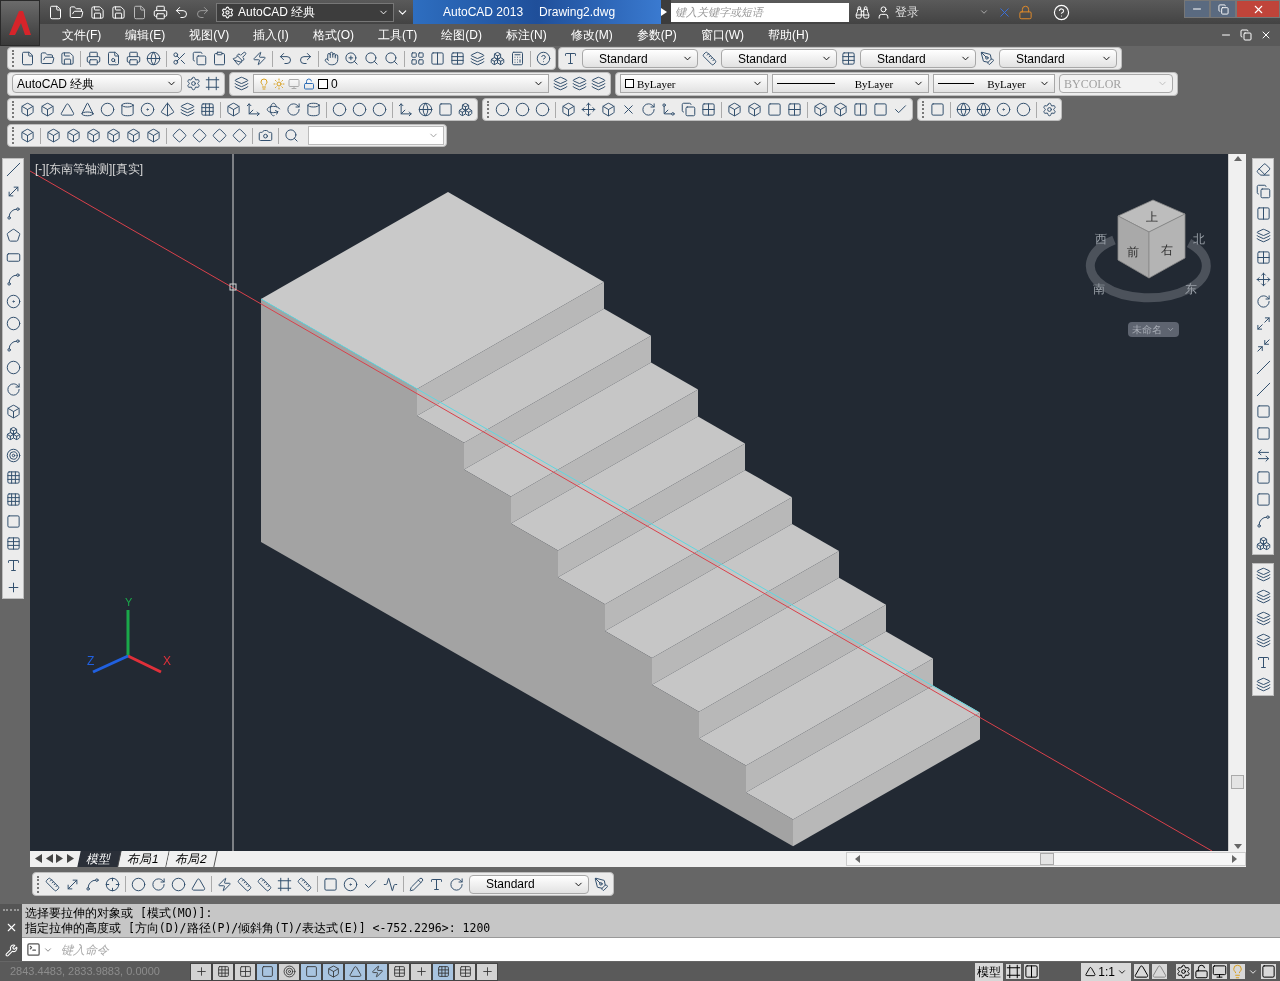  What do you see at coordinates (91, 661) in the screenshot?
I see `axis-label: Z` at bounding box center [91, 661].